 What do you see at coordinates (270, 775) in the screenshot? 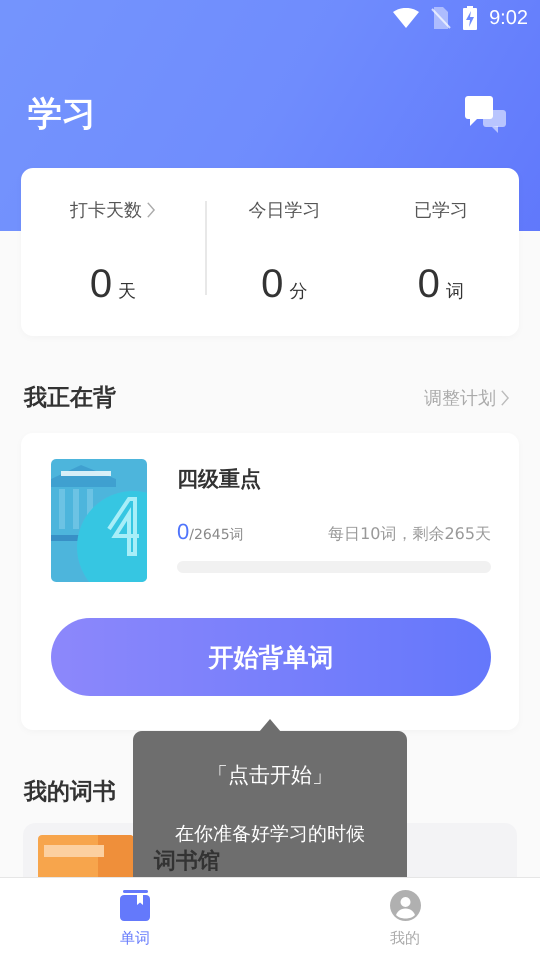
I see `tooltip-title: 「点击开始」` at bounding box center [270, 775].